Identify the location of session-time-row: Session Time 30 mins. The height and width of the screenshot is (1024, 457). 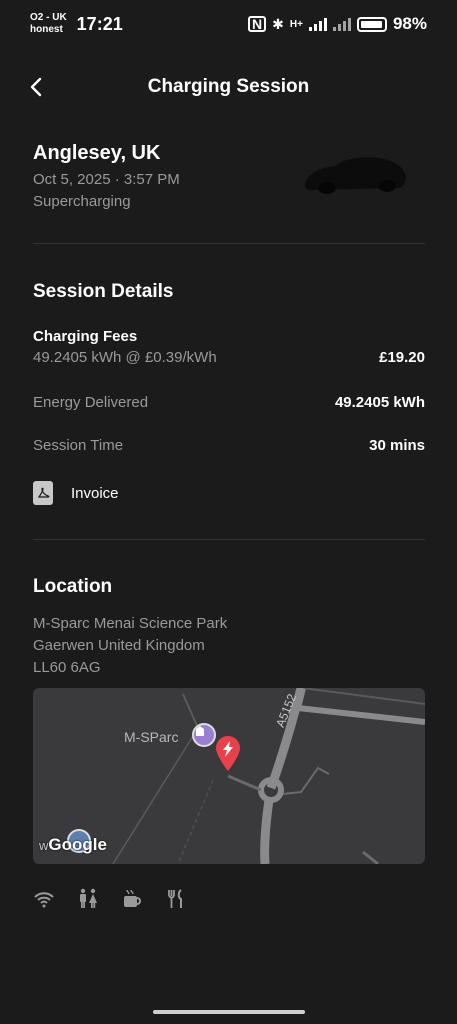
(229, 445).